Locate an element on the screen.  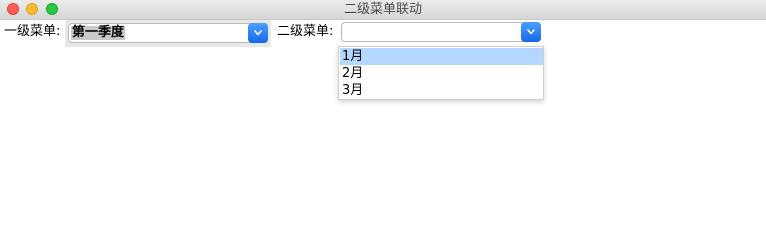
secondary-menu-label: 二级菜单: is located at coordinates (305, 31).